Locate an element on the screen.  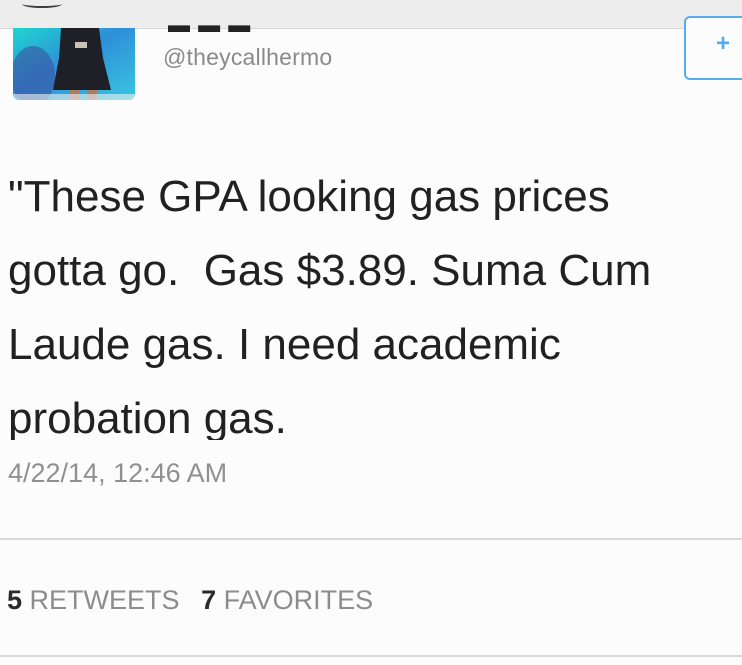
favorites-label: FAVORITES is located at coordinates (298, 600).